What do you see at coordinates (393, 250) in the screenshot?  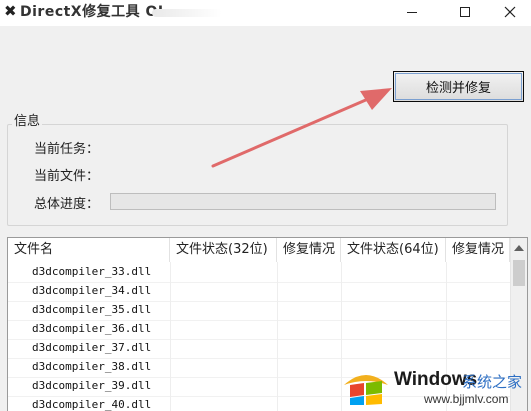 I see `column-header: 文件状态(64位)` at bounding box center [393, 250].